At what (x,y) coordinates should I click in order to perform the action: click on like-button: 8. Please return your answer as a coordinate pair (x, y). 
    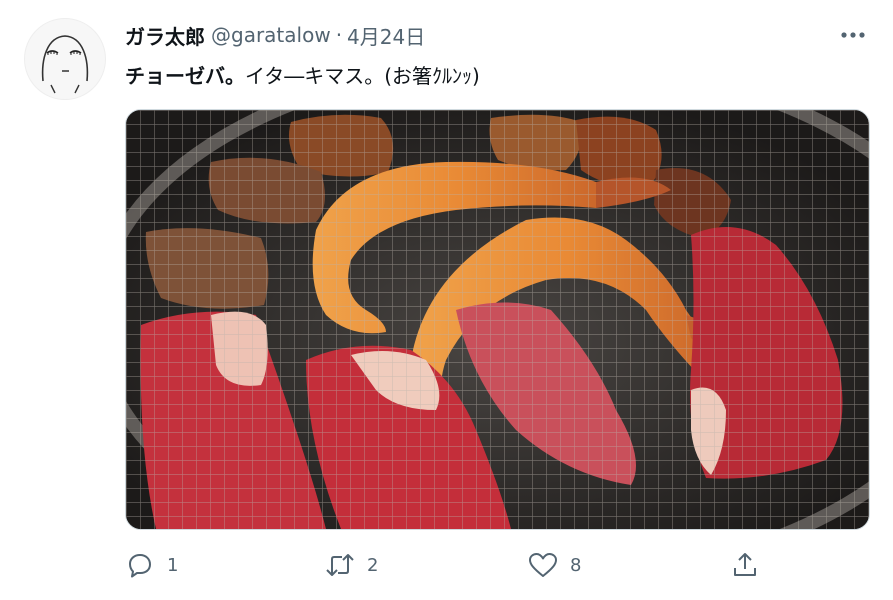
    Looking at the image, I should click on (554, 565).